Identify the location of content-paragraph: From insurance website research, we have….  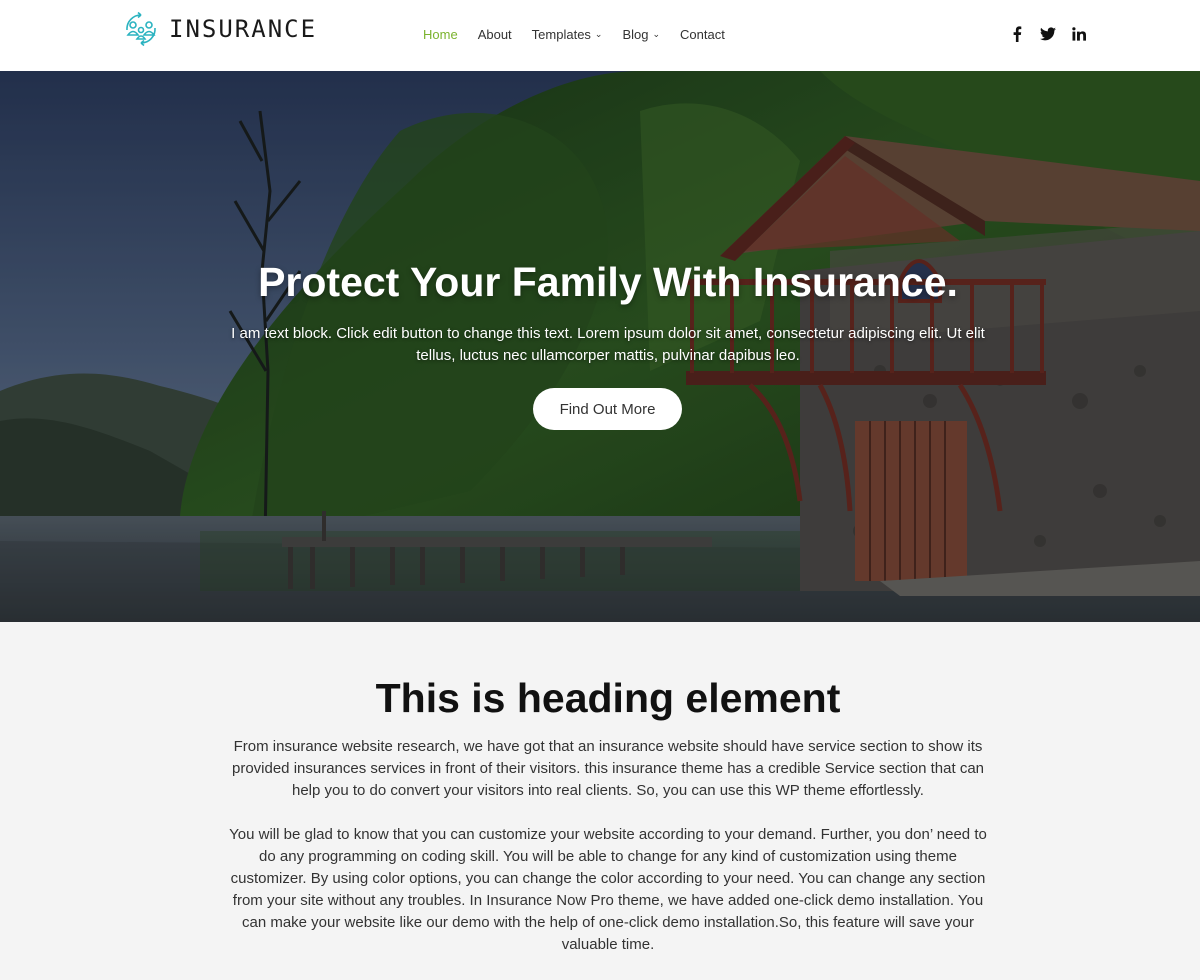
(608, 768).